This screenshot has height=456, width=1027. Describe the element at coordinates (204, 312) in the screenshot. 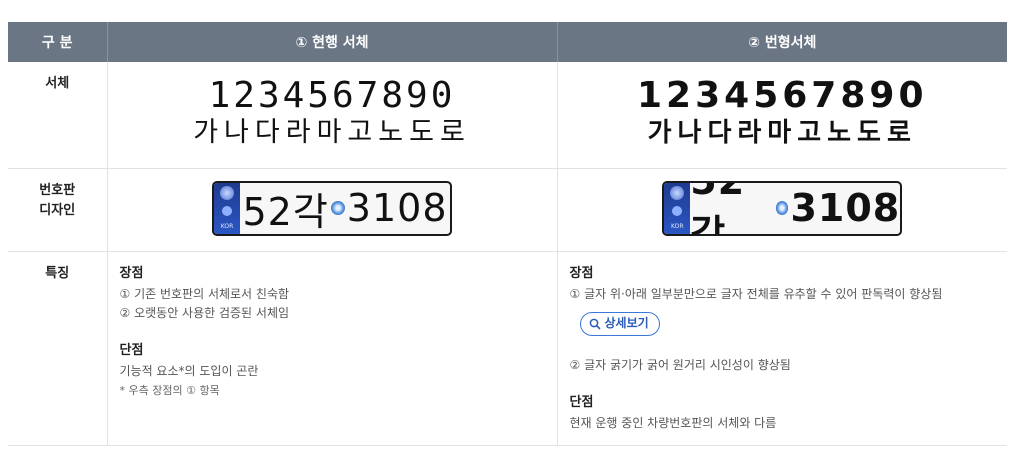

I see `current-merit-2: ② 오랫동안 사용한 검증된 서체임` at that location.